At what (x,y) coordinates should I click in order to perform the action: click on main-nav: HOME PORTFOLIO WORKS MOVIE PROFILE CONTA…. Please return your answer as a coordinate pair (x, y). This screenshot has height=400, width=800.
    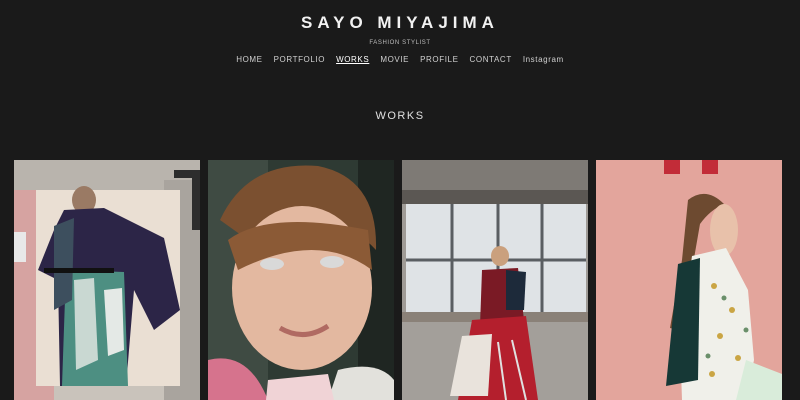
    Looking at the image, I should click on (400, 59).